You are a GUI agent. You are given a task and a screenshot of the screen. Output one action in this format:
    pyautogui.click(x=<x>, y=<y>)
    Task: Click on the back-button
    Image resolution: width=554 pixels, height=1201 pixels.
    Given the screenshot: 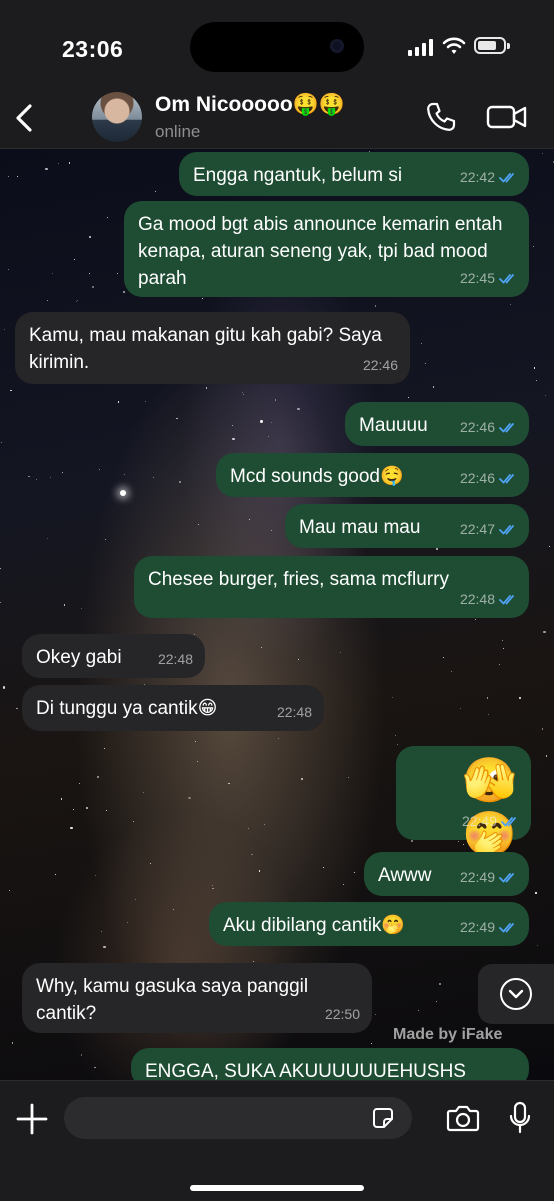 What is the action you would take?
    pyautogui.click(x=25, y=118)
    